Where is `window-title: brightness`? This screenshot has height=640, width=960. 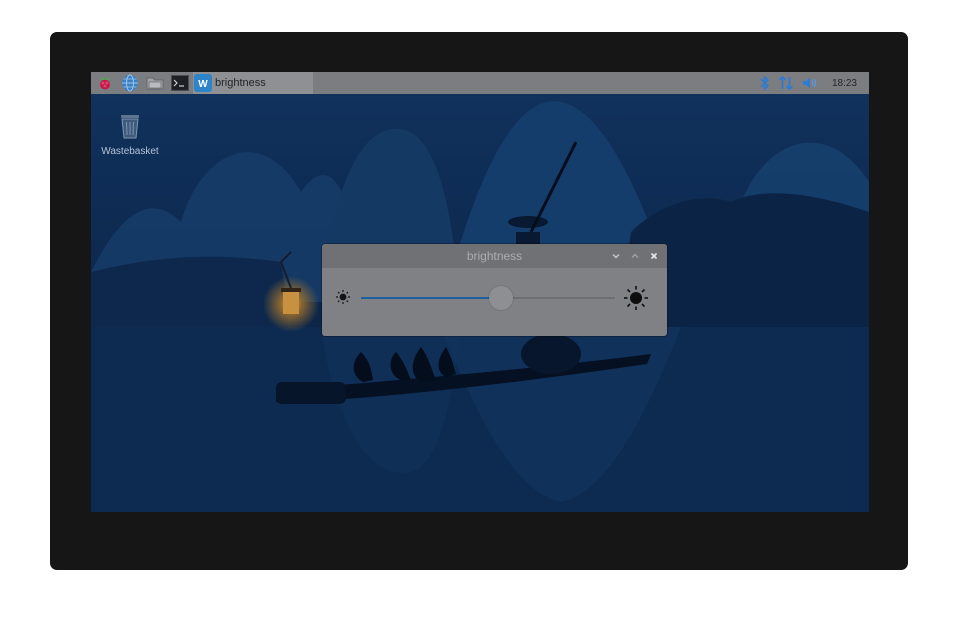 window-title: brightness is located at coordinates (494, 256).